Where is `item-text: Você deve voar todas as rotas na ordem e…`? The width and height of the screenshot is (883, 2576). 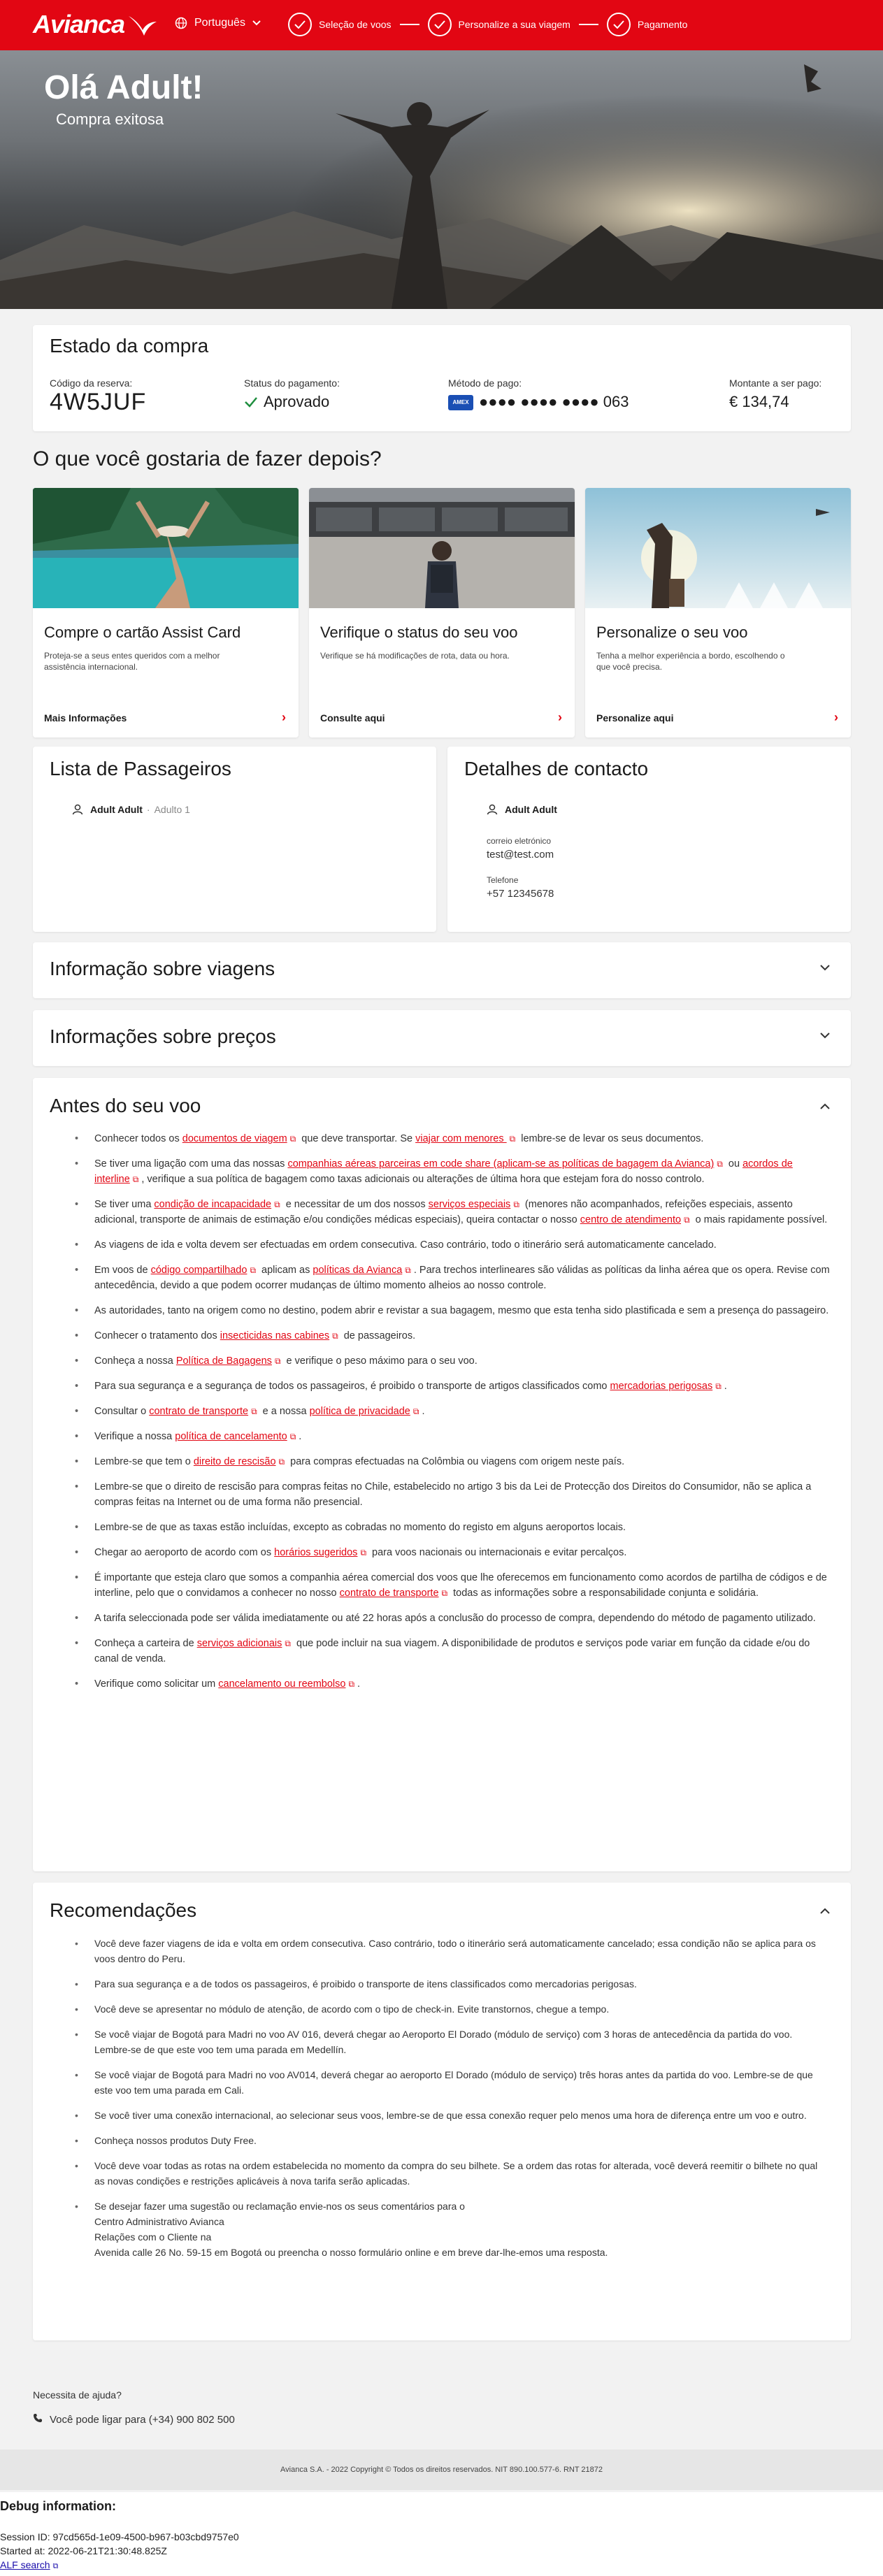 item-text: Você deve voar todas as rotas na ordem e… is located at coordinates (456, 2173).